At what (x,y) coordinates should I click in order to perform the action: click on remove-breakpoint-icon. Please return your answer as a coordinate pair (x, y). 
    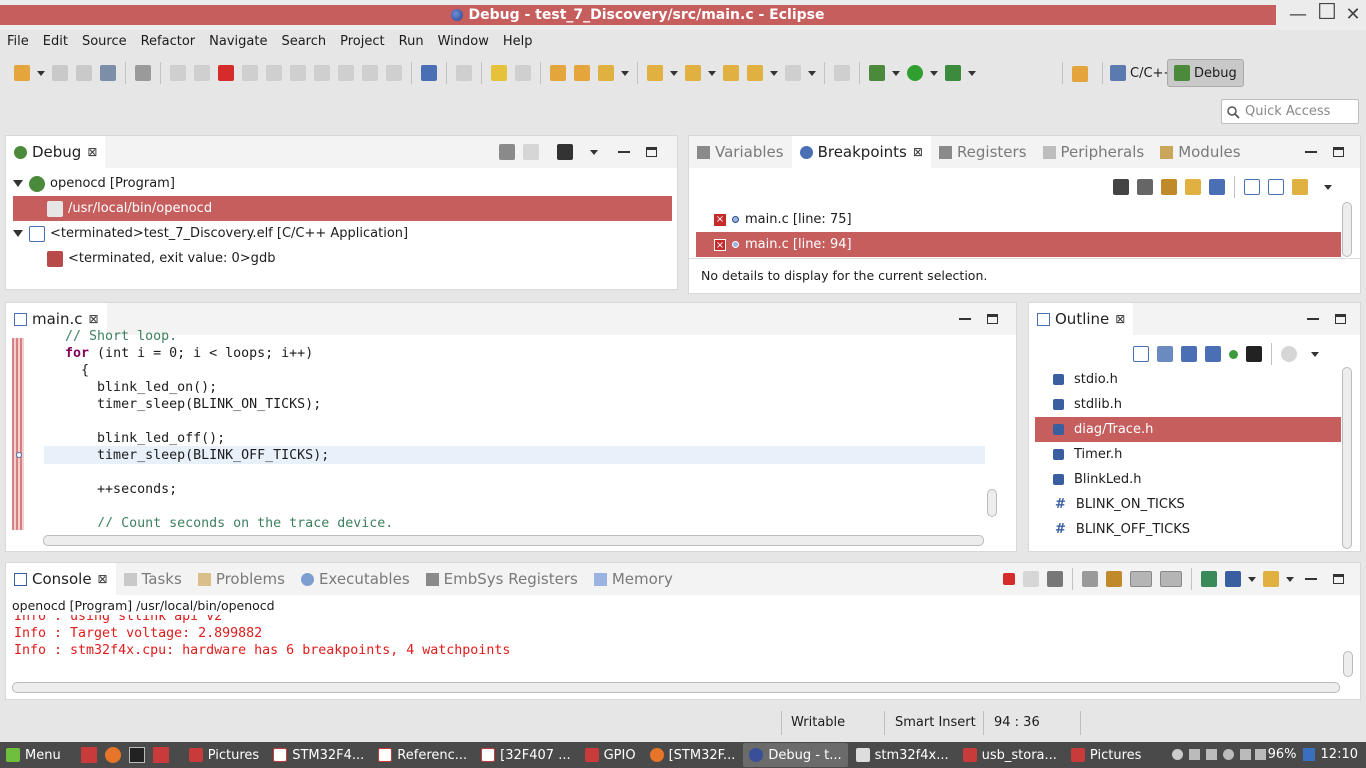
    Looking at the image, I should click on (1121, 187).